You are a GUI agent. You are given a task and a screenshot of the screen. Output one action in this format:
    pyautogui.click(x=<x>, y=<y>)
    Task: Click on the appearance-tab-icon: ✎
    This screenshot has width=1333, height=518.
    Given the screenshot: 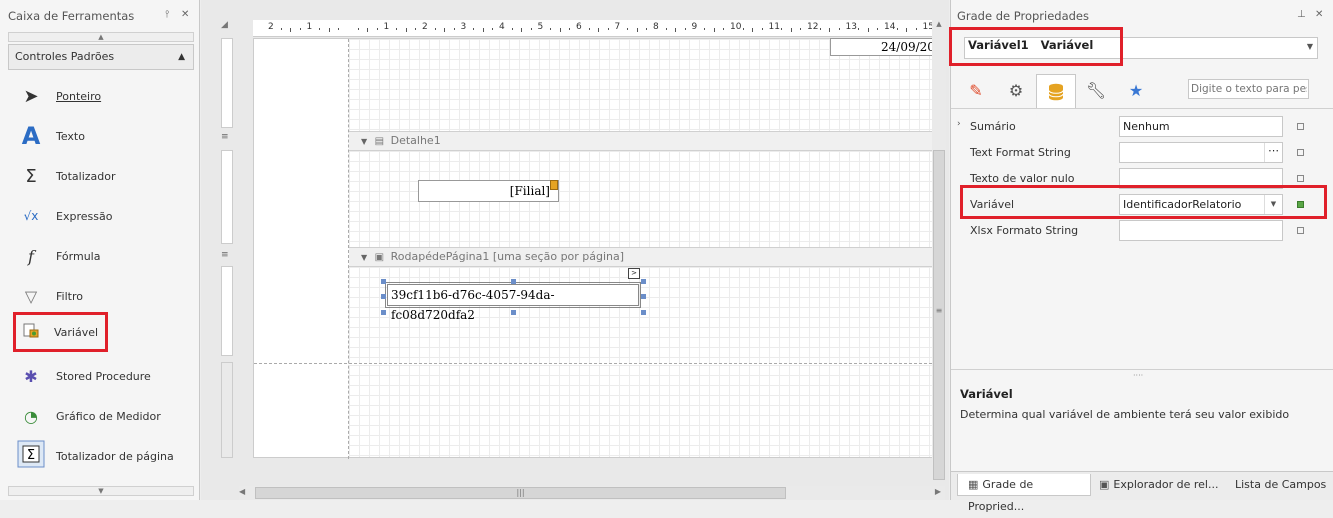 What is the action you would take?
    pyautogui.click(x=976, y=90)
    